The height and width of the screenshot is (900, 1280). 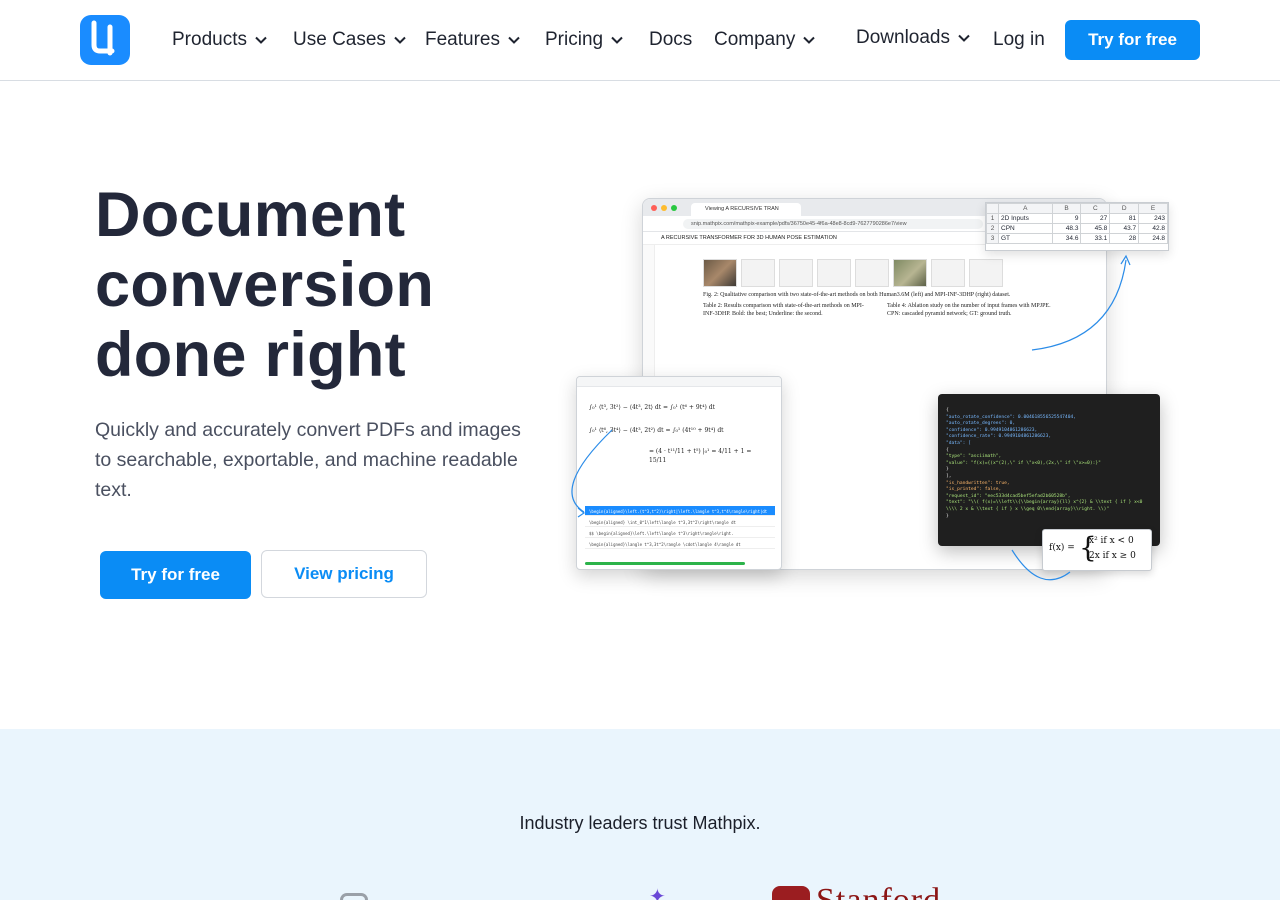 I want to click on hero-title: Document conversion done right, so click(x=325, y=285).